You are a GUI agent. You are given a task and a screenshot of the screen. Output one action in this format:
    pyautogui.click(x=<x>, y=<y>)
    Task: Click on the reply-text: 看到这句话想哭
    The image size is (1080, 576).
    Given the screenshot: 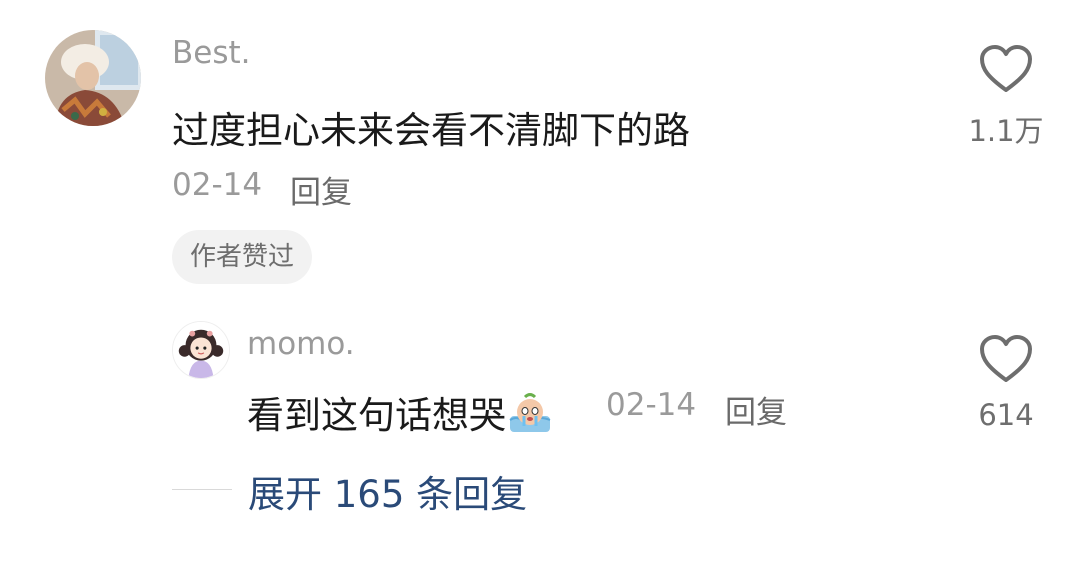 What is the action you would take?
    pyautogui.click(x=399, y=412)
    